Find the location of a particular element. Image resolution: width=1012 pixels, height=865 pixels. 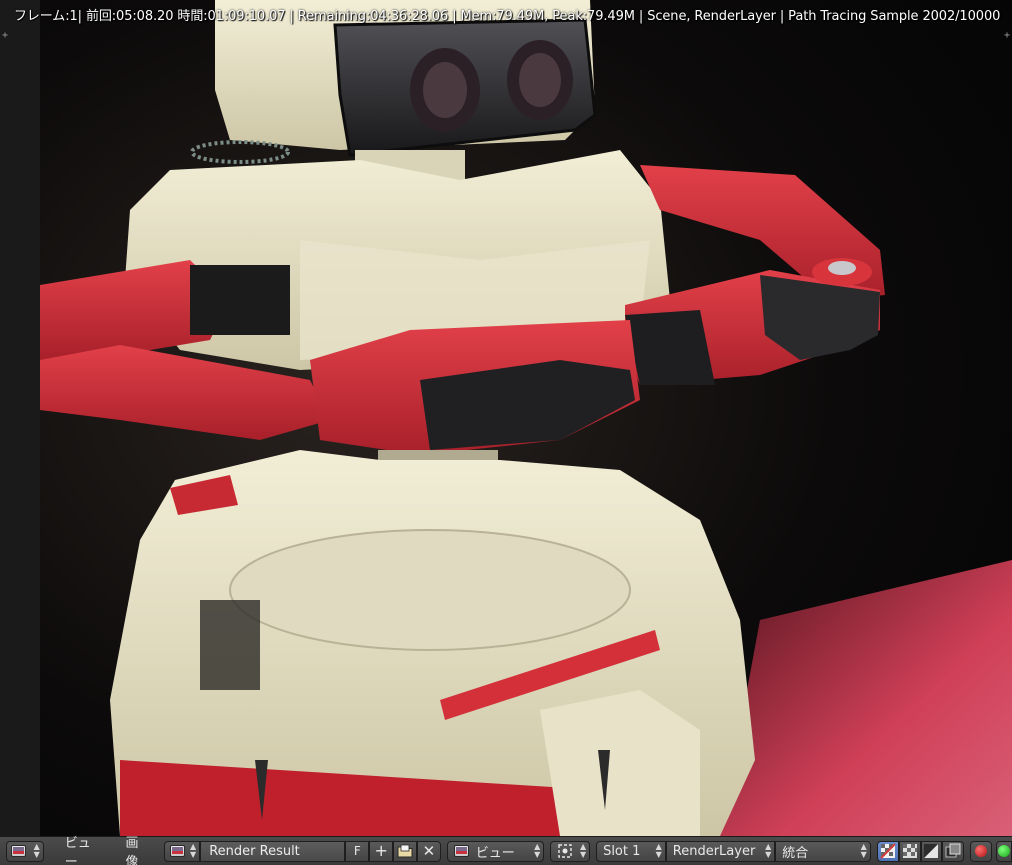

pivot-point-icon is located at coordinates (565, 851).